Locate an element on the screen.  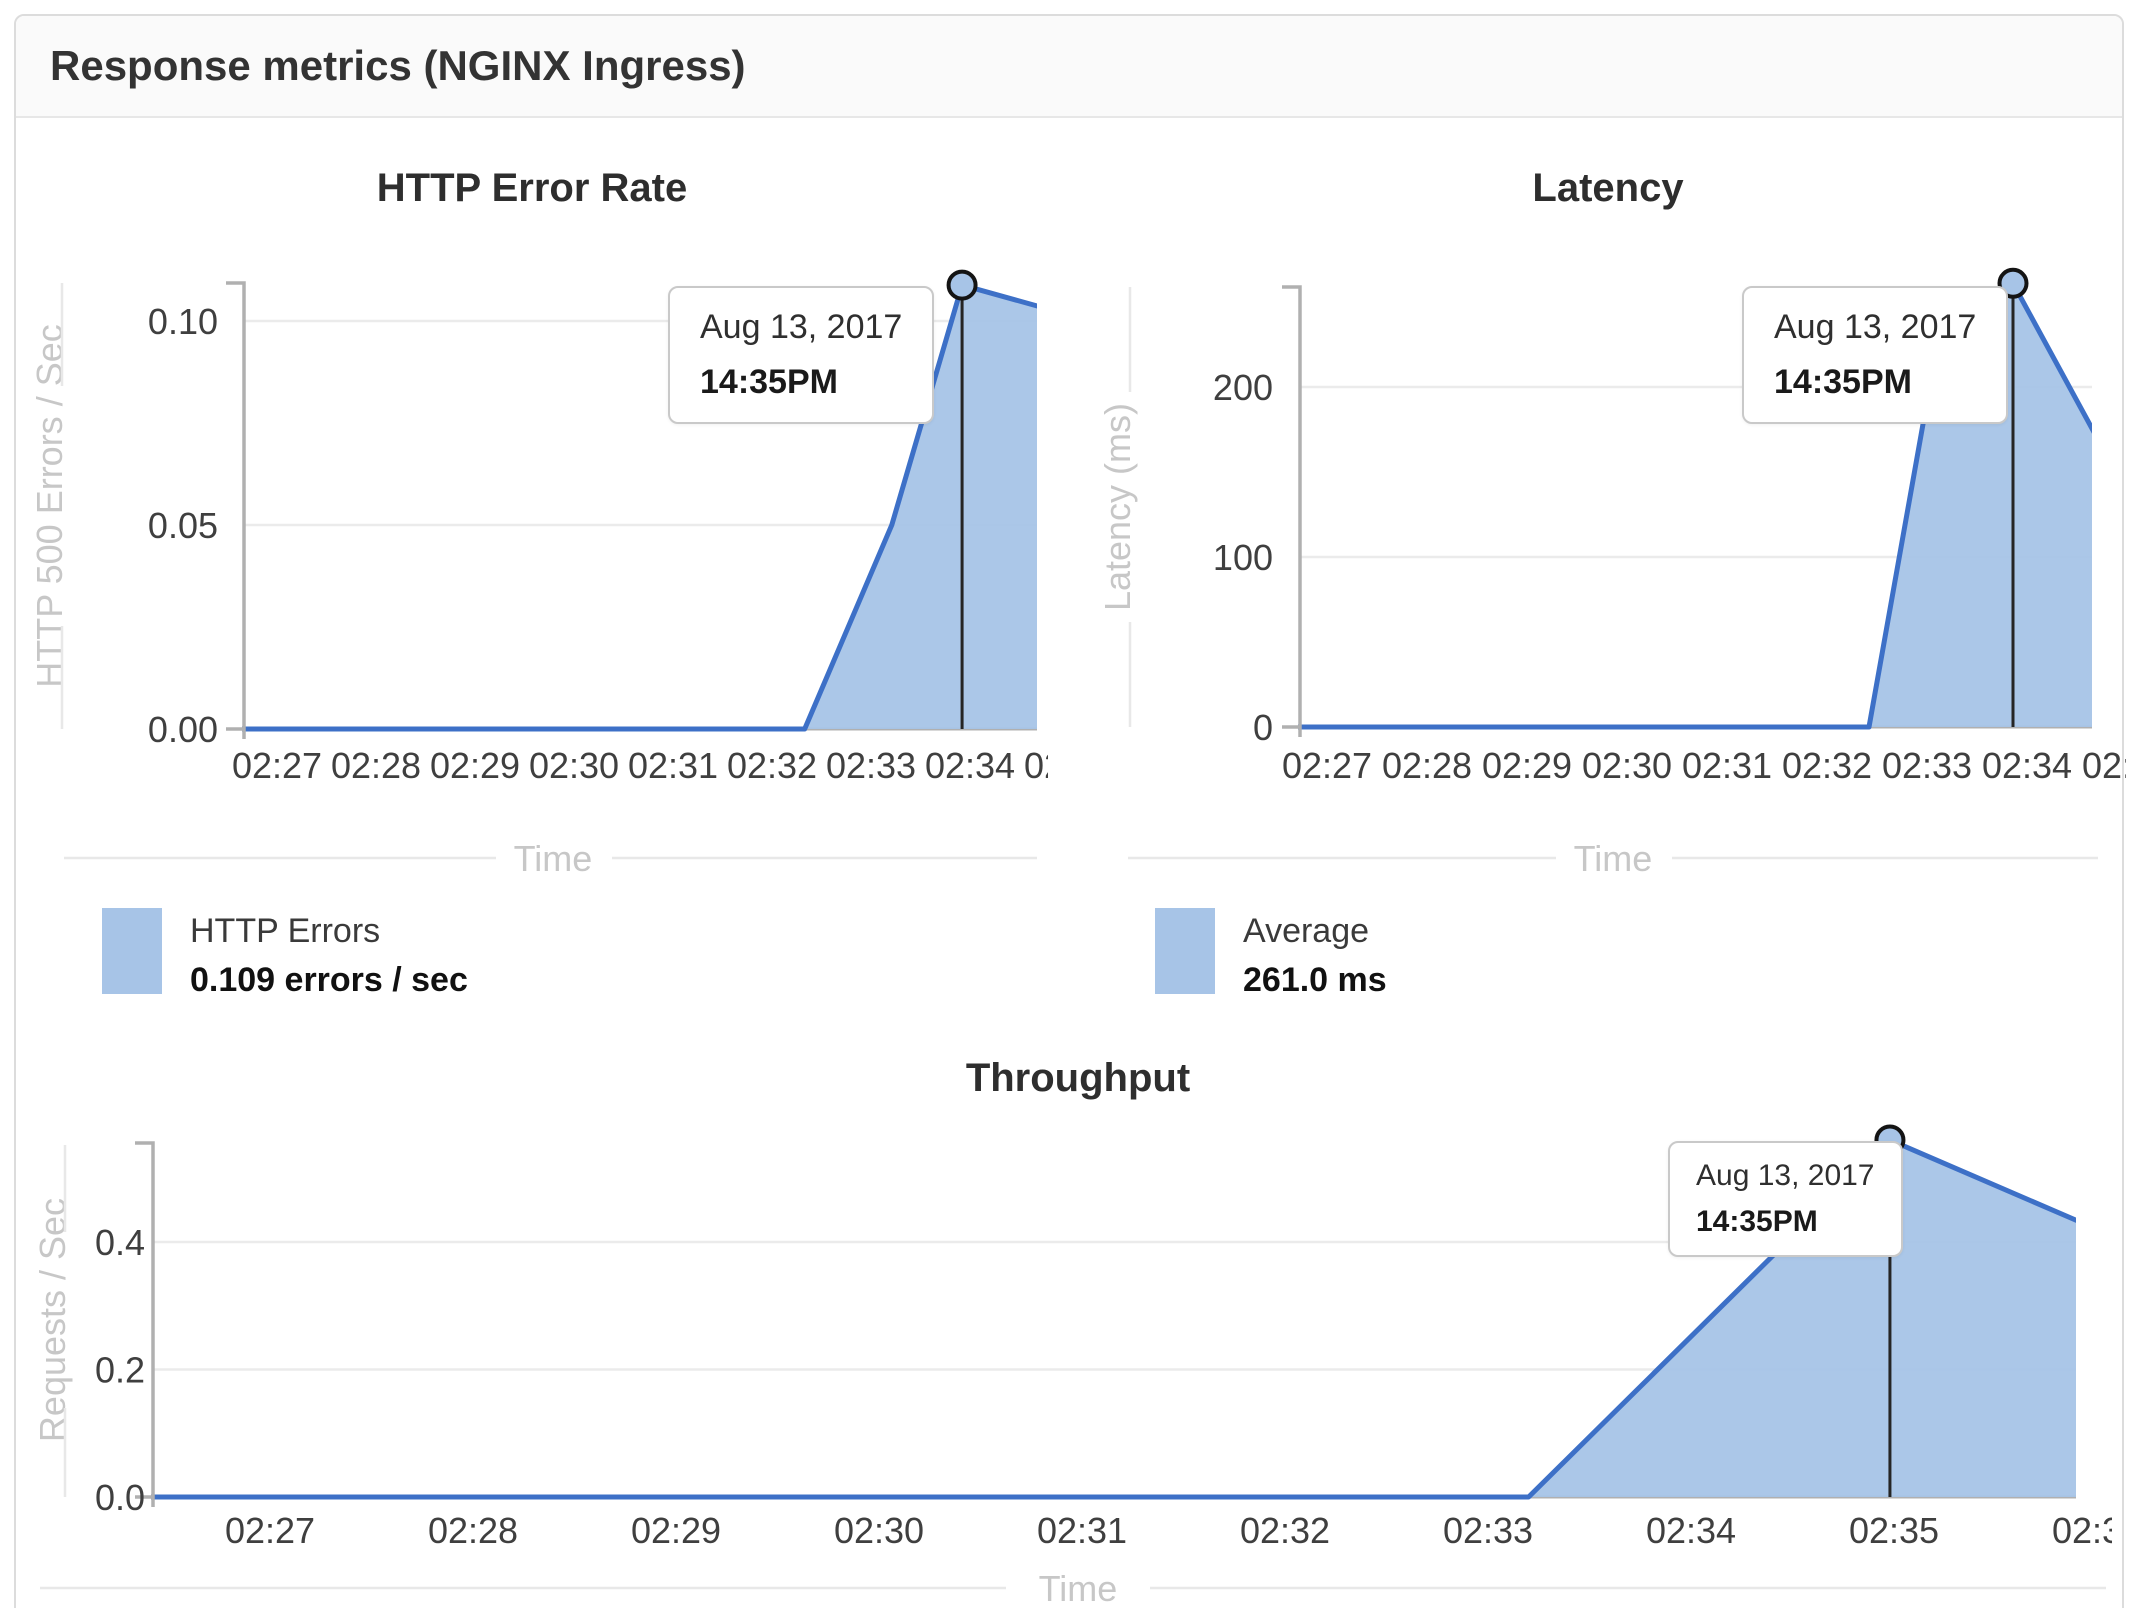
y-tick-label: 0.00 is located at coordinates (183, 729).